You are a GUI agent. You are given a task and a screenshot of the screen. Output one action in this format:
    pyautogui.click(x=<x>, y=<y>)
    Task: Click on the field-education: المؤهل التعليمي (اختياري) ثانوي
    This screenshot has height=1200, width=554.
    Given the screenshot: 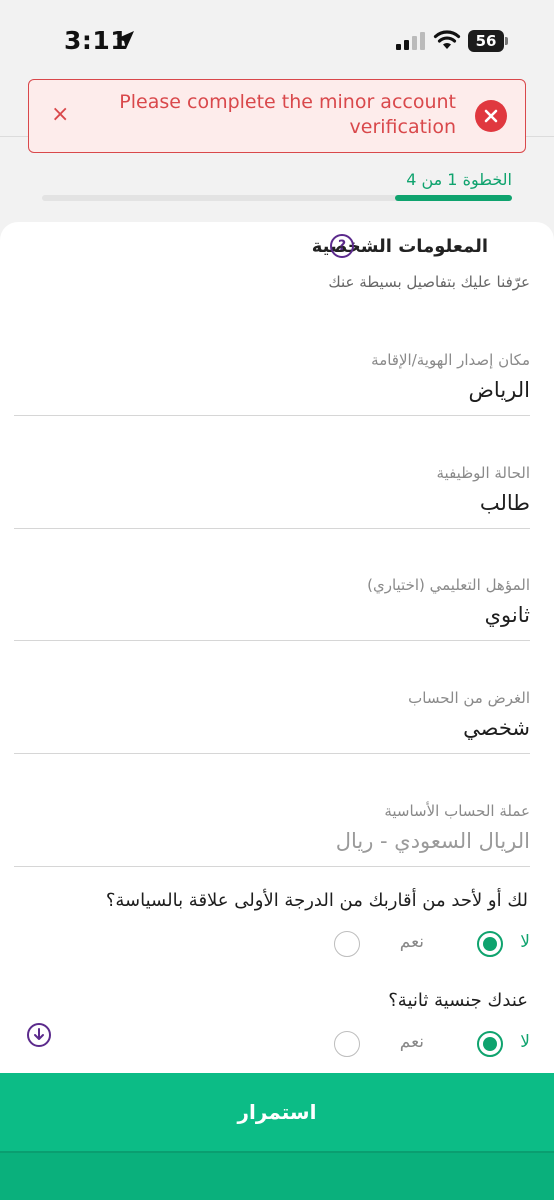 What is the action you would take?
    pyautogui.click(x=272, y=607)
    